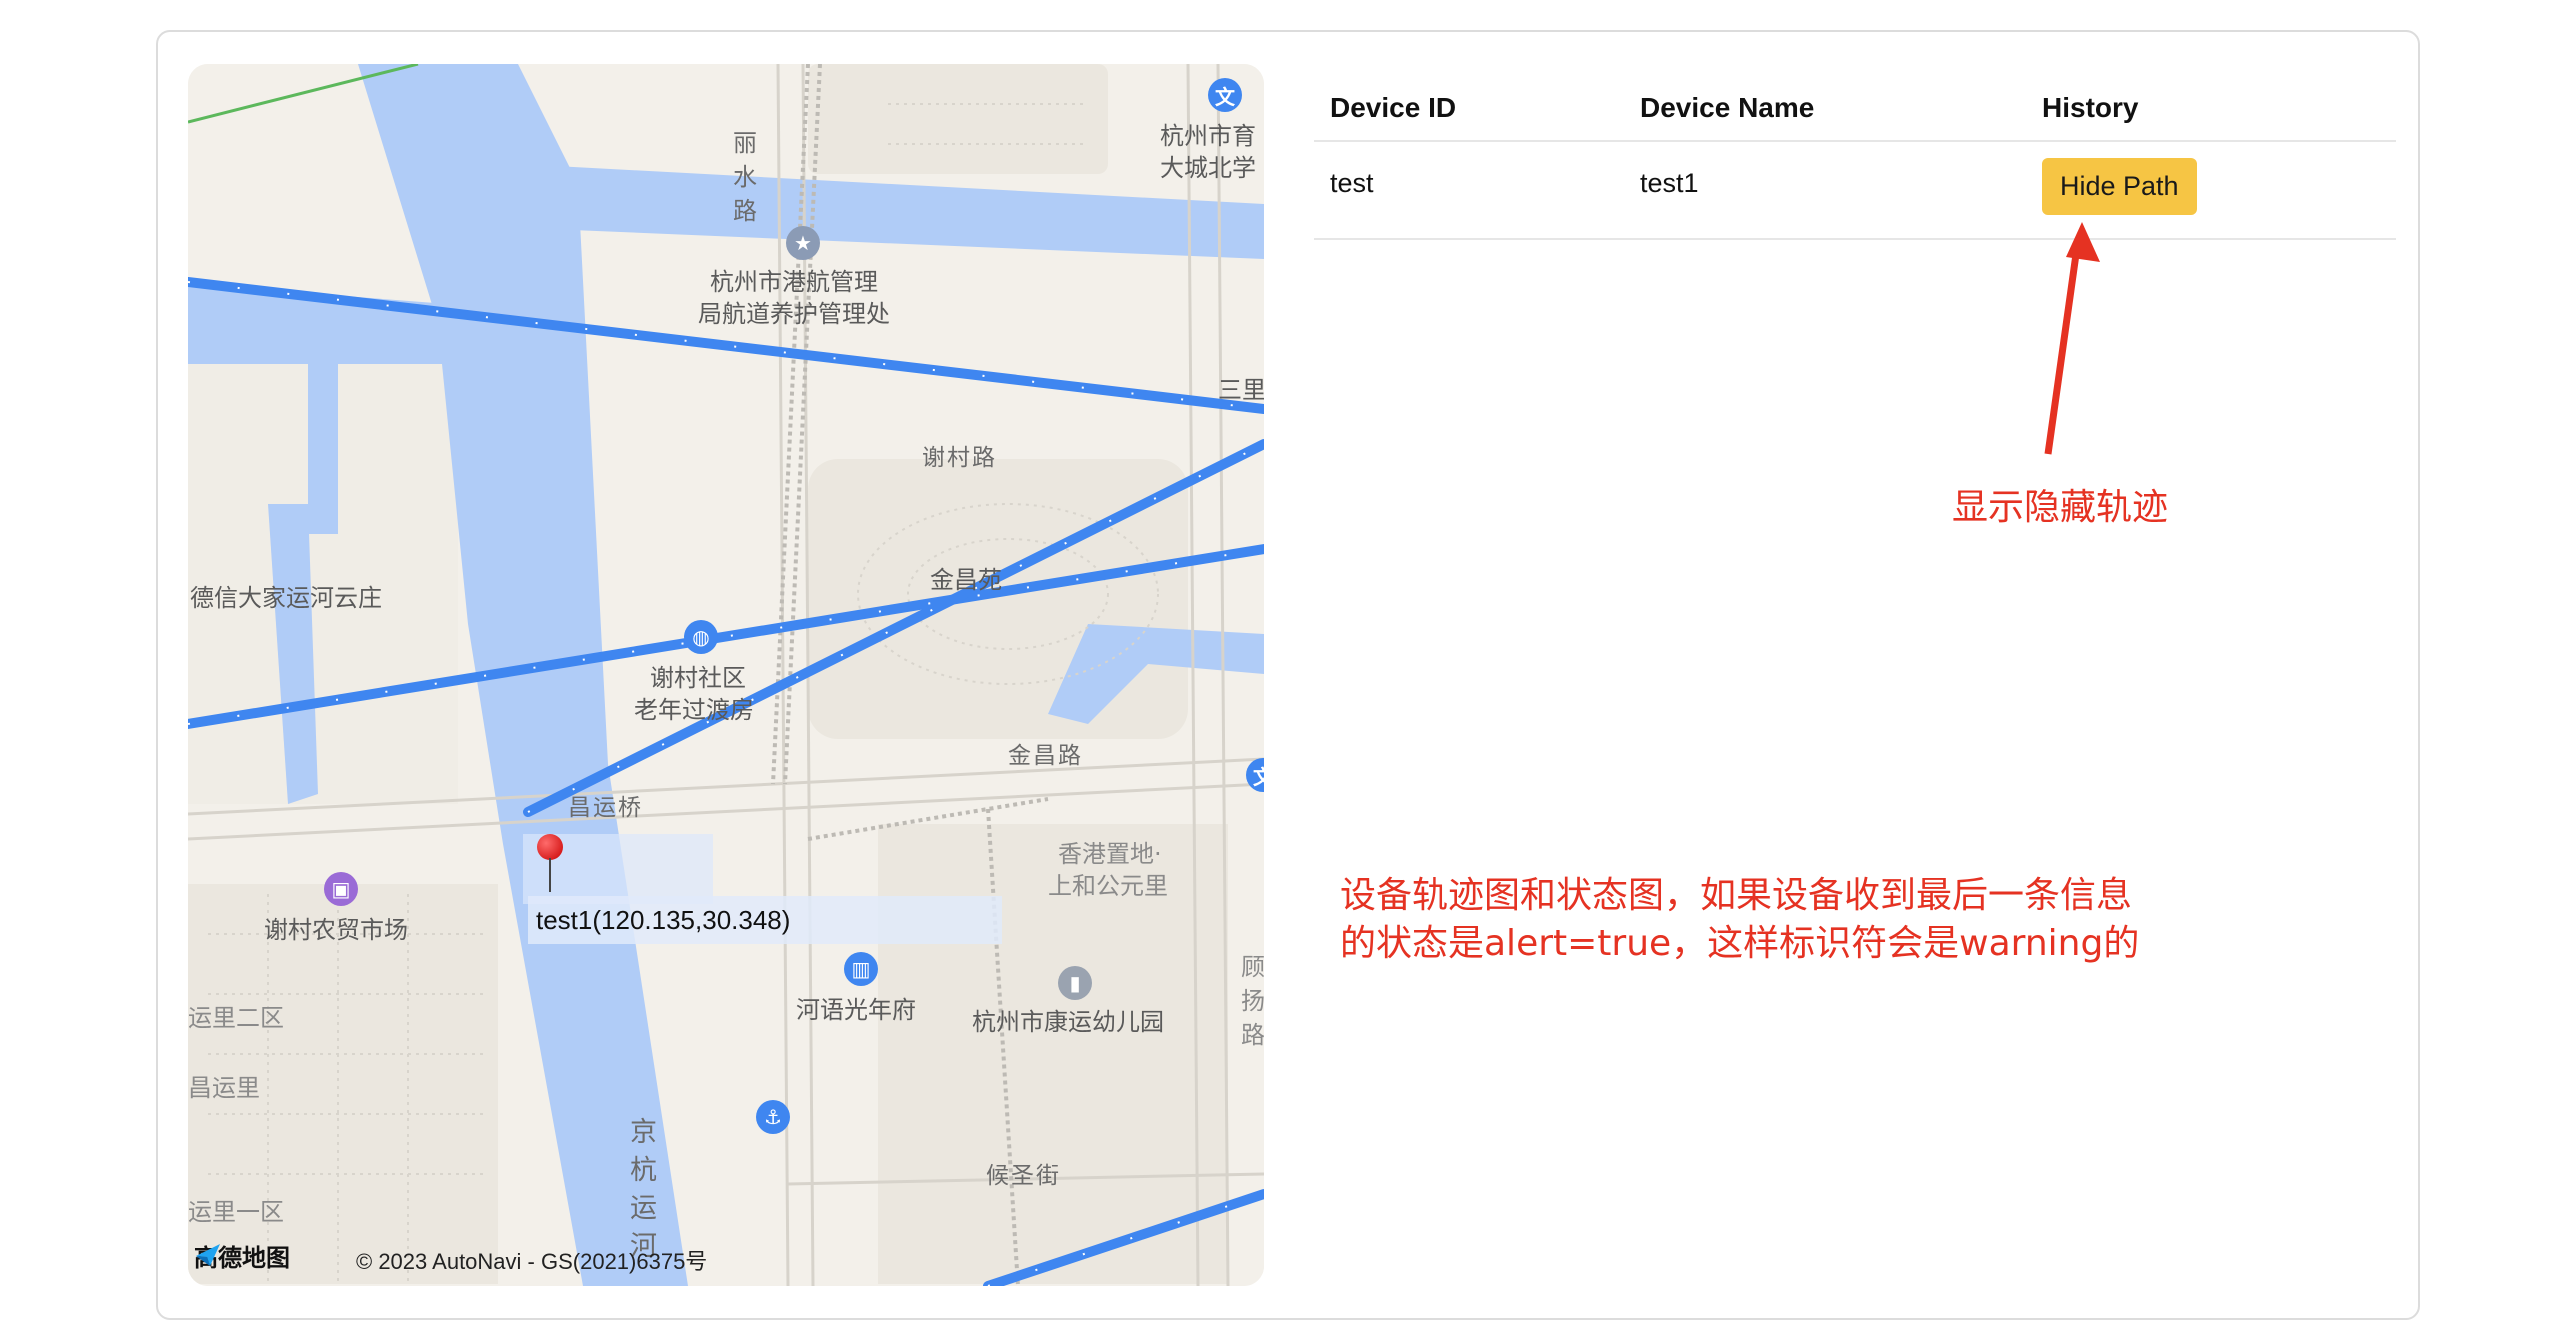  Describe the element at coordinates (856, 1010) in the screenshot. I see `place-label: 河语光年府` at that location.